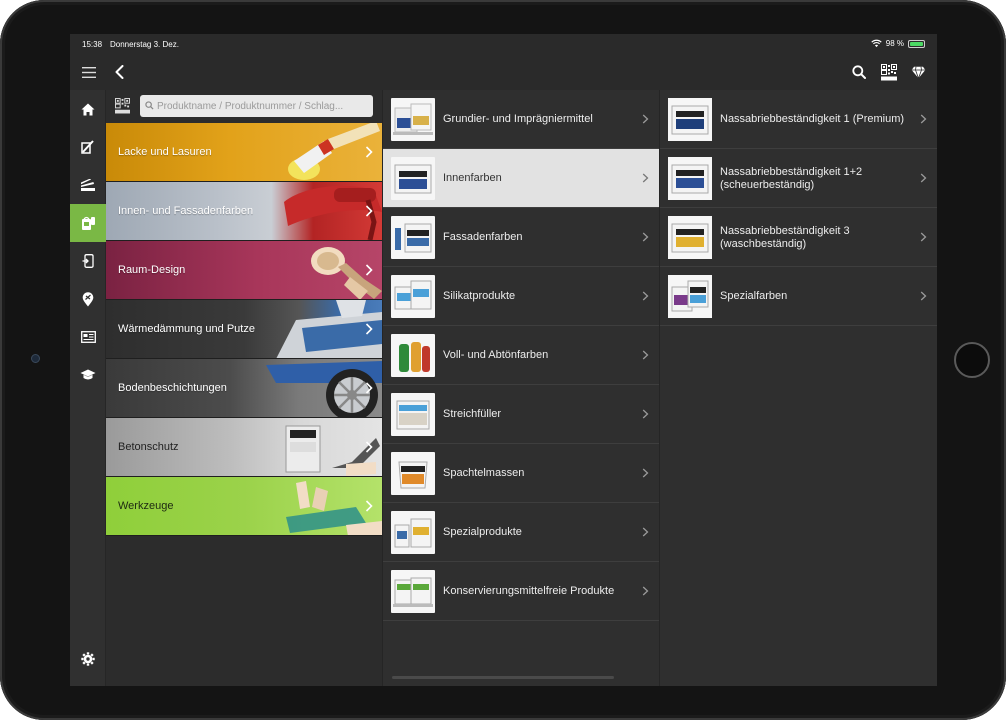 The width and height of the screenshot is (1006, 720). I want to click on category-label: Raum-Design, so click(152, 270).